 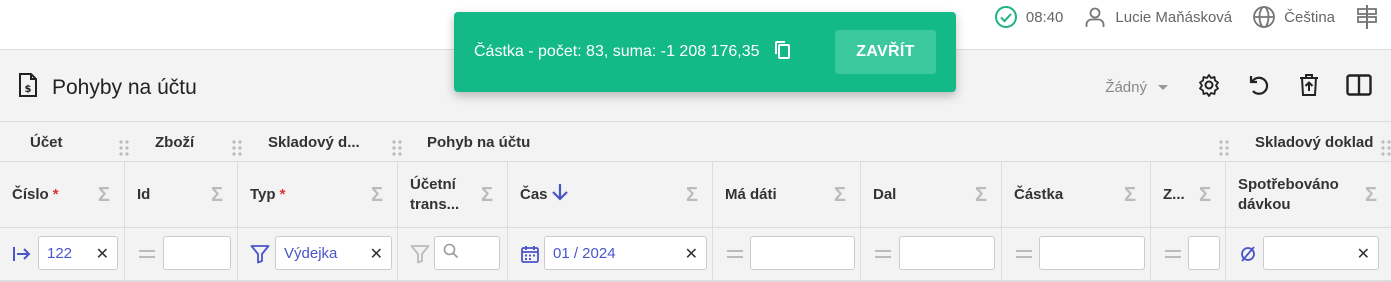 I want to click on language-menu: Čeština, so click(x=1293, y=17).